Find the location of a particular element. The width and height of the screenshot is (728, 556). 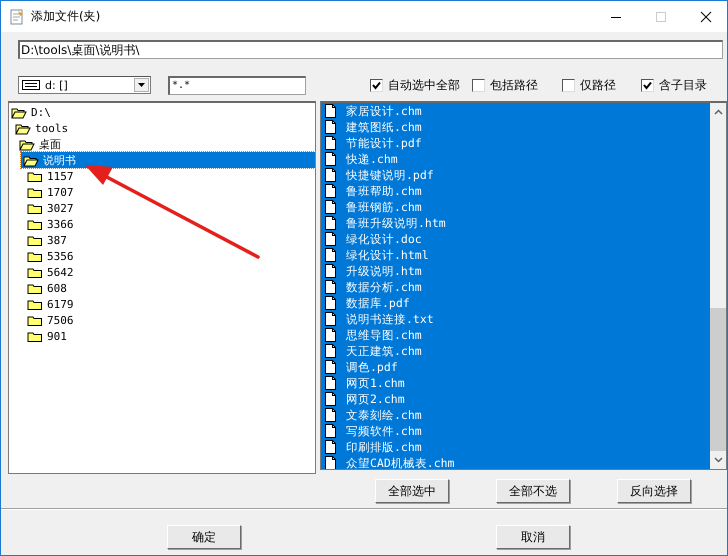

app-icon is located at coordinates (17, 16).